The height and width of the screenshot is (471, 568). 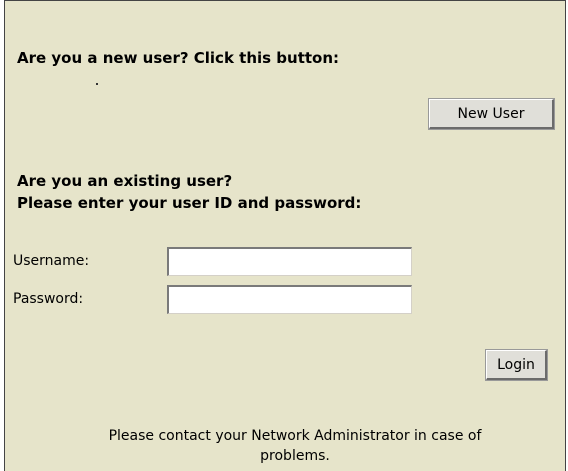 What do you see at coordinates (51, 261) in the screenshot?
I see `username-label: Username:` at bounding box center [51, 261].